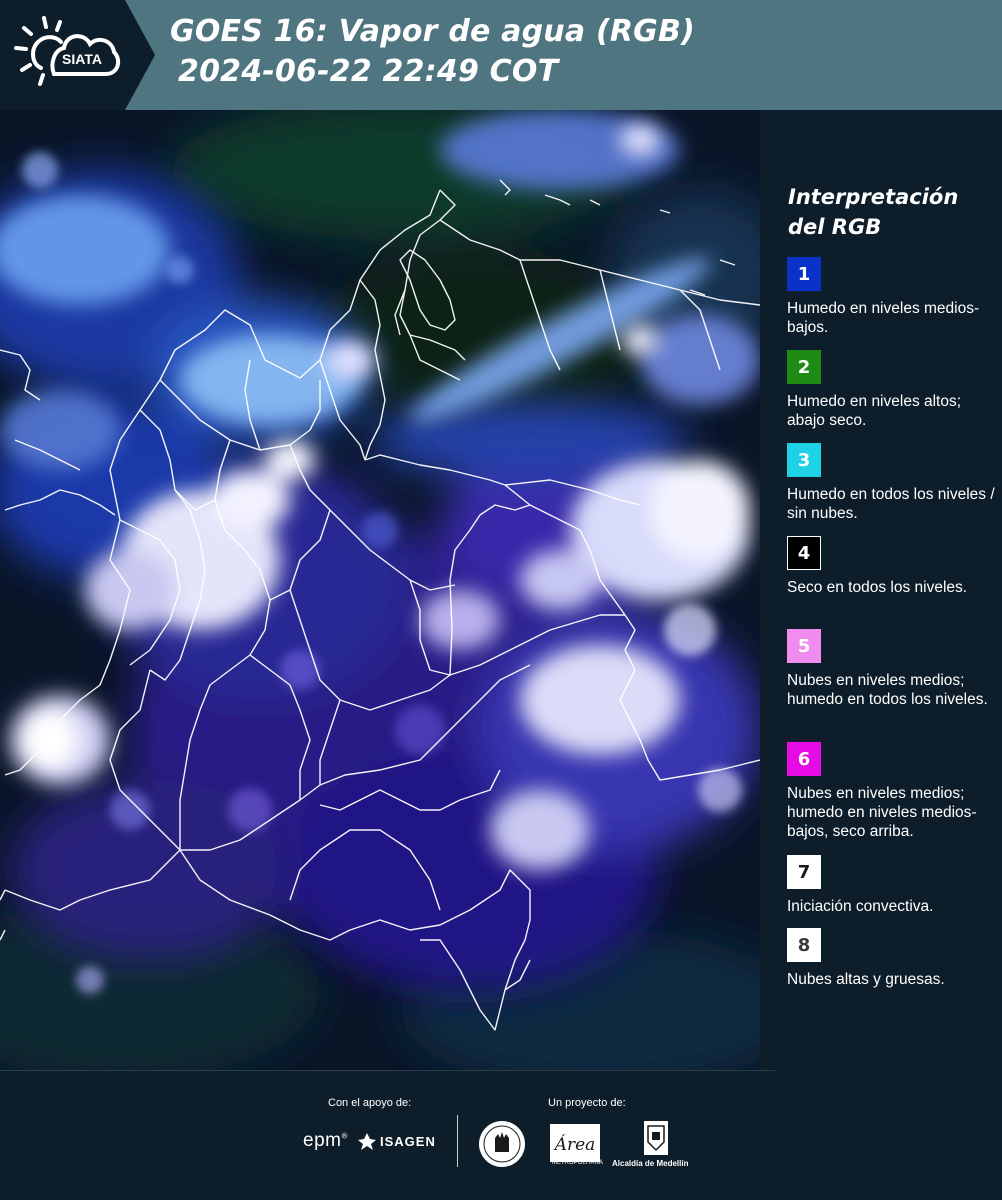 The height and width of the screenshot is (1200, 1002). Describe the element at coordinates (804, 945) in the screenshot. I see `legend-swatch-8: 8` at that location.